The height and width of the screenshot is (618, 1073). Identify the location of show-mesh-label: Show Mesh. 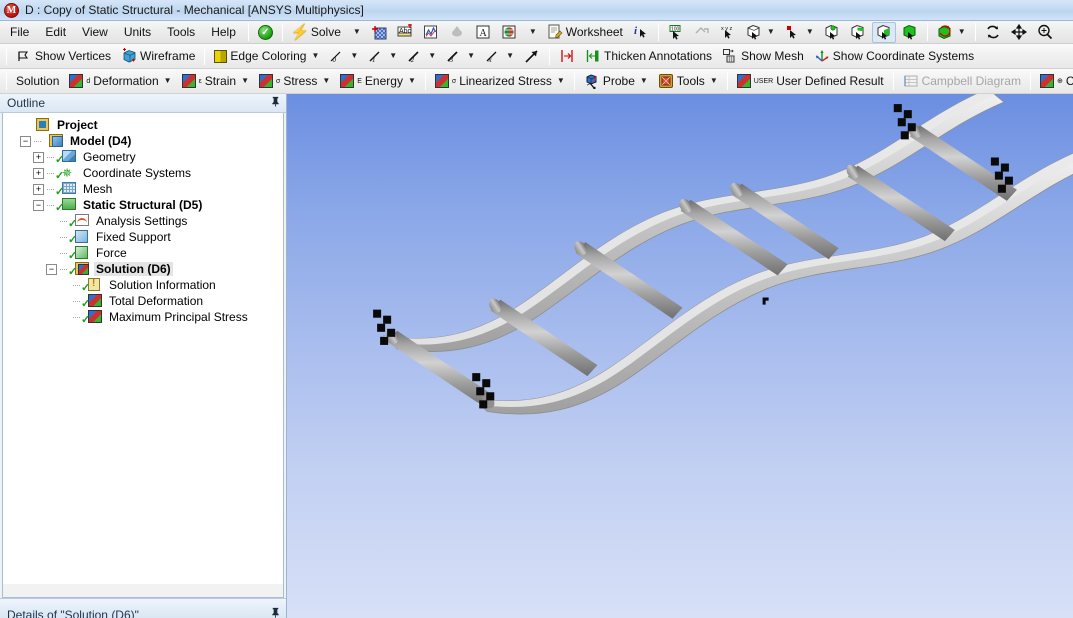
(772, 56).